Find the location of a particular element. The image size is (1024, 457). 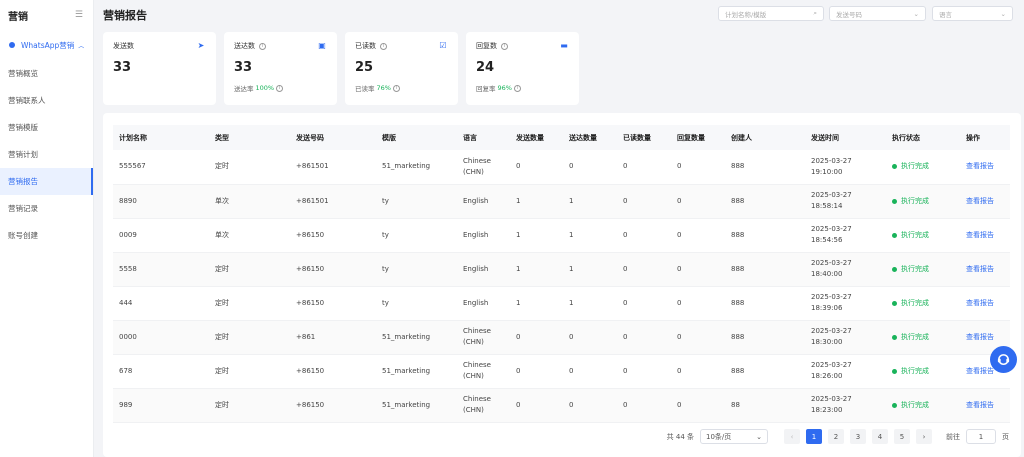

language-select: 语言 ⌄ is located at coordinates (972, 13).